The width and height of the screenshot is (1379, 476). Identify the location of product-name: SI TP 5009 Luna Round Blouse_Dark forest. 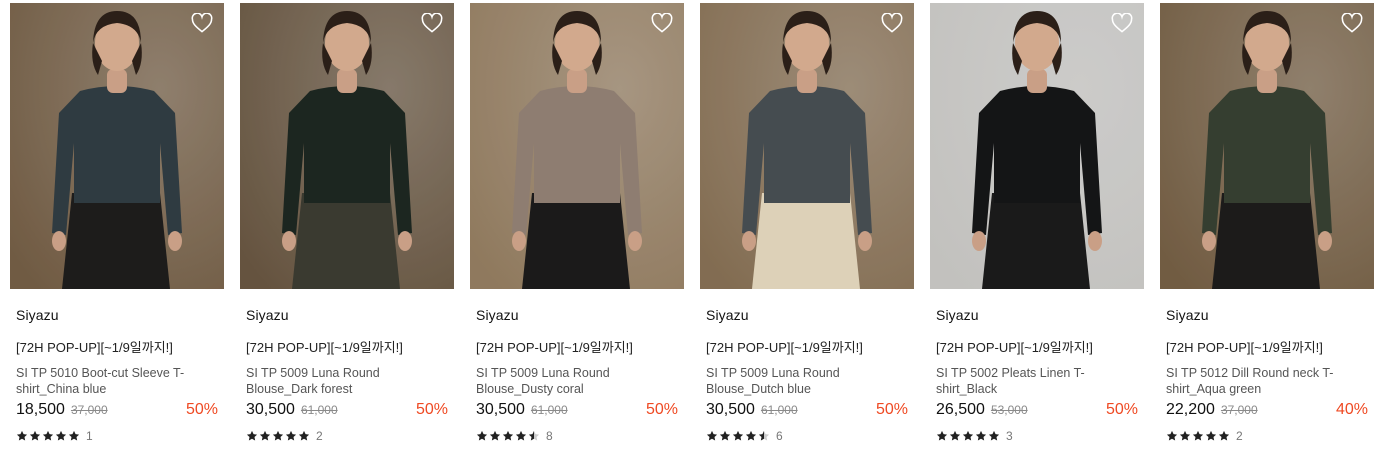
(347, 381).